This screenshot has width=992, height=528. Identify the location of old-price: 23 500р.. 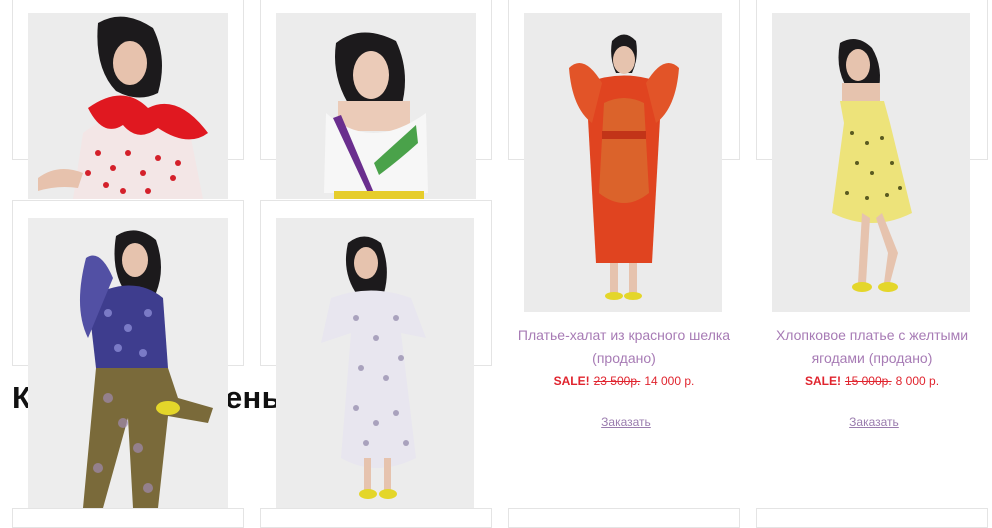
(617, 381).